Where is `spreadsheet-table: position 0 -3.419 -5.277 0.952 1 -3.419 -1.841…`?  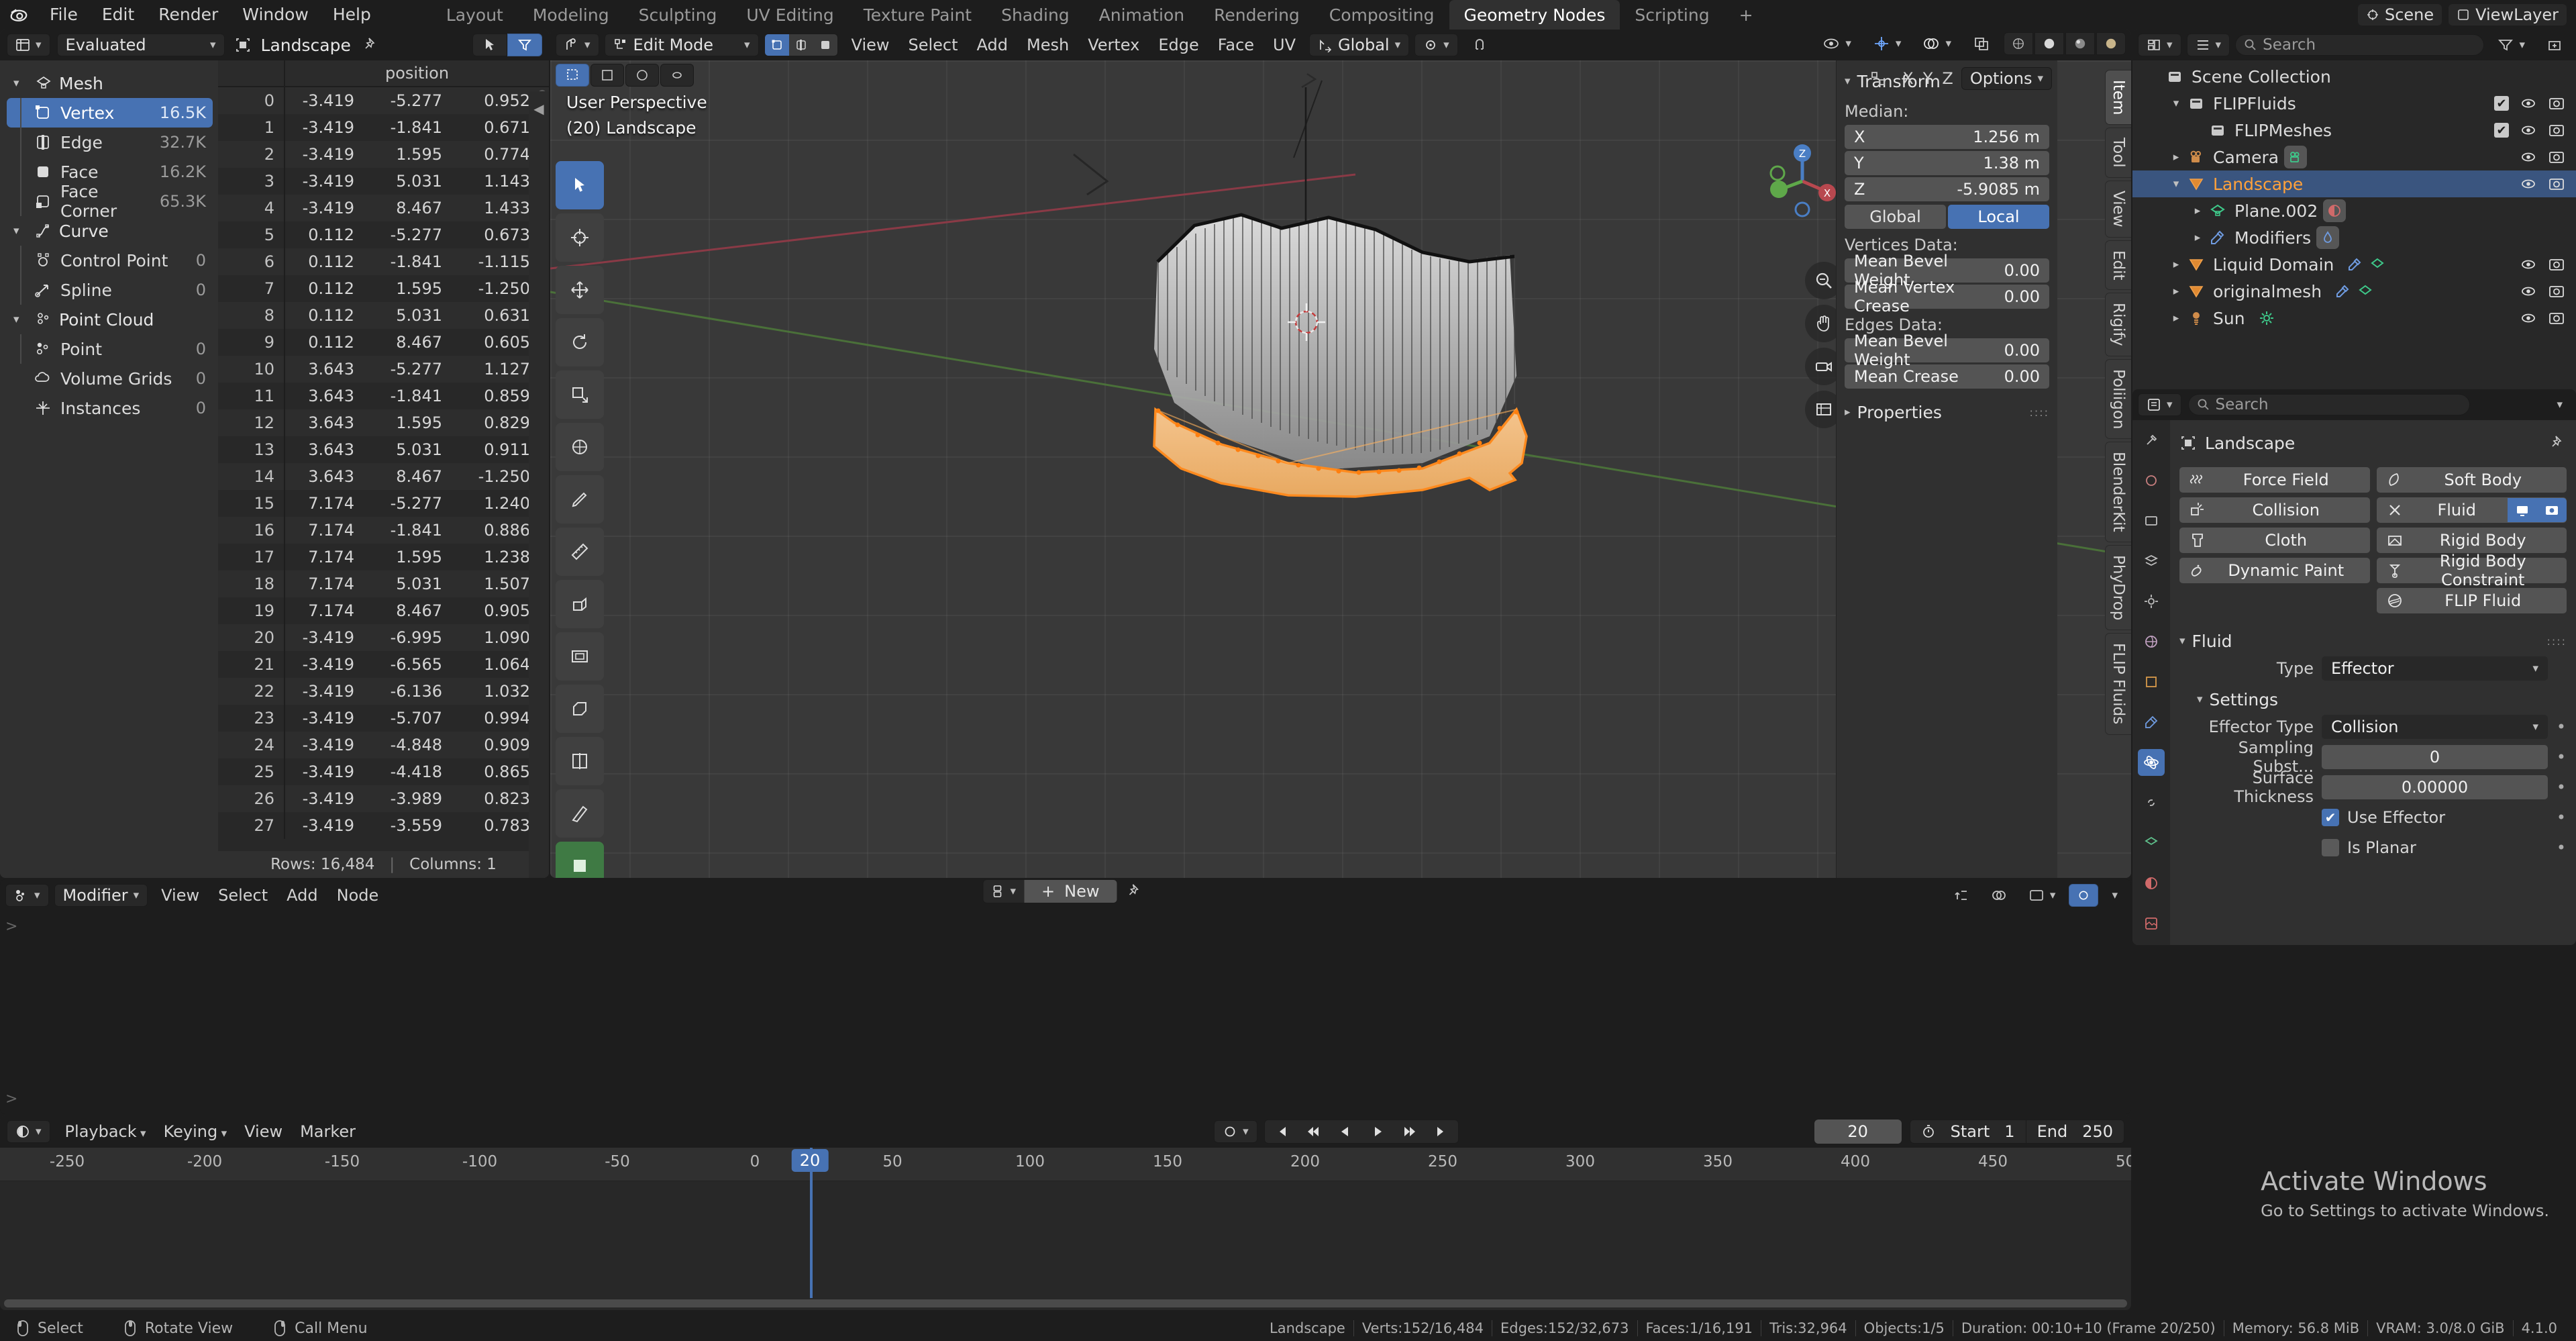 spreadsheet-table: position 0 -3.419 -5.277 0.952 1 -3.419 -1.841… is located at coordinates (383, 469).